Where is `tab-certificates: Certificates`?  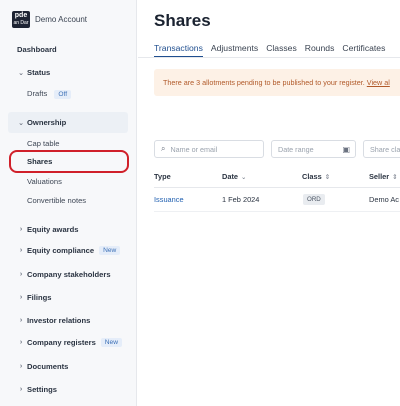
tab-certificates: Certificates is located at coordinates (363, 50).